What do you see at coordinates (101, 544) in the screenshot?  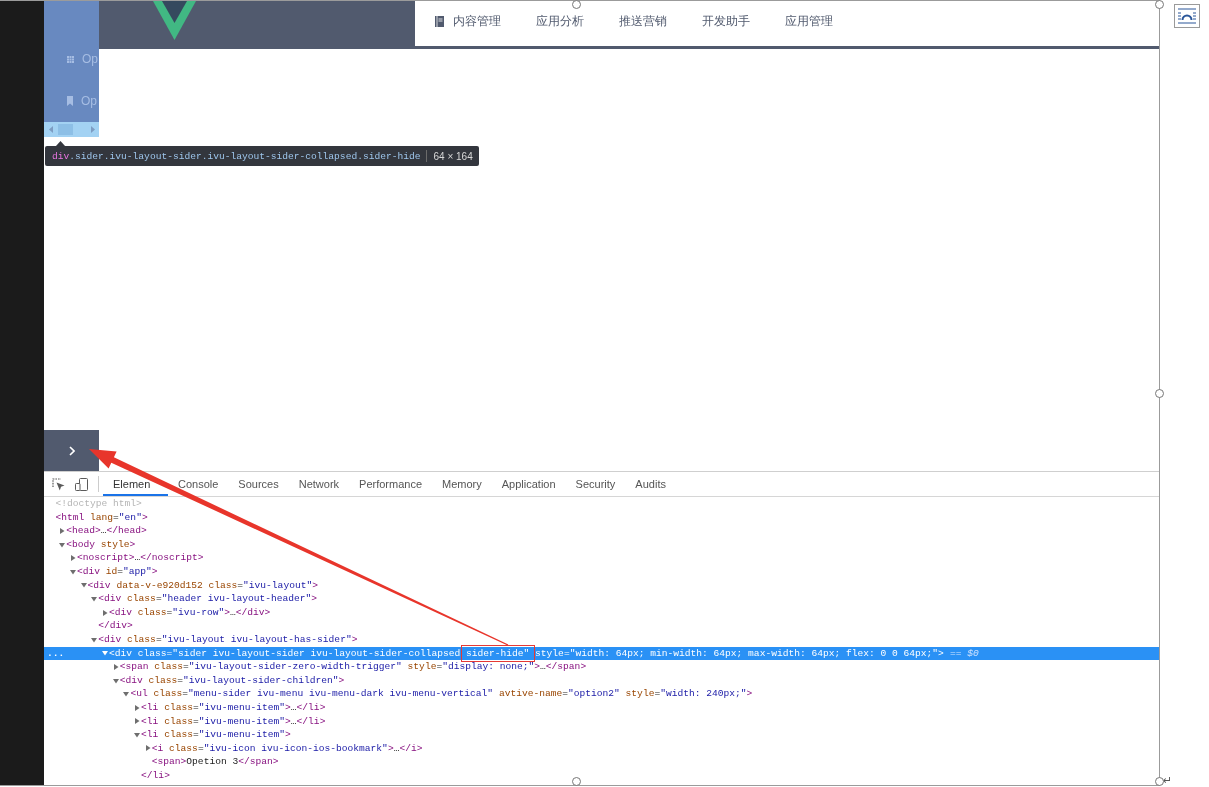 I see `dom-node-text: <body style>` at bounding box center [101, 544].